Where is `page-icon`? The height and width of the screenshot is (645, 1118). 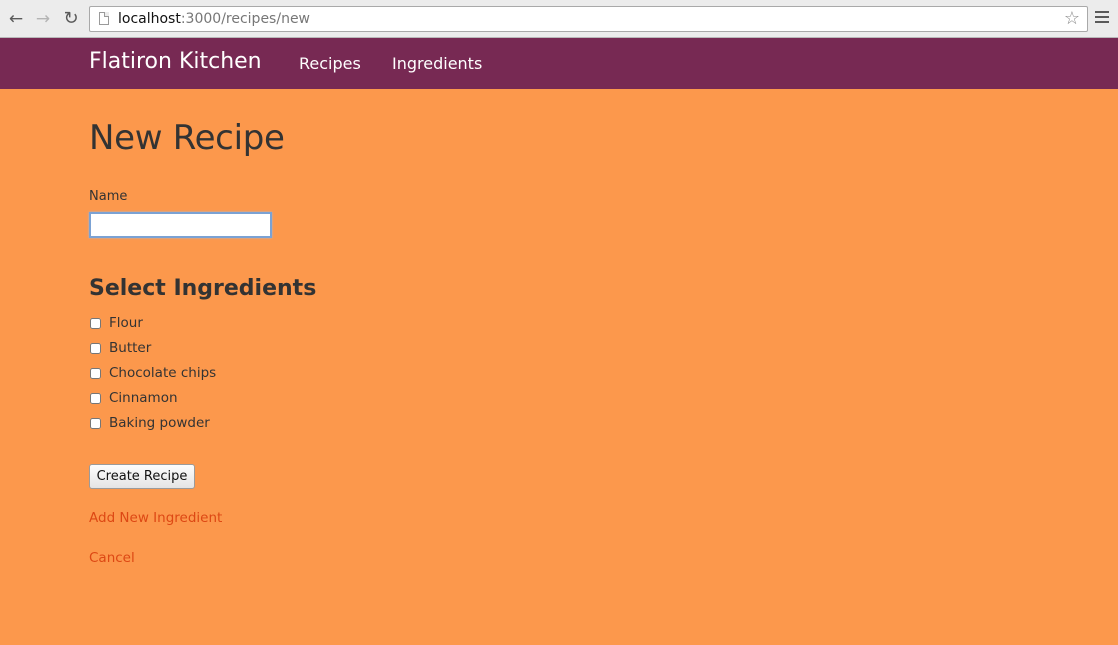
page-icon is located at coordinates (104, 18).